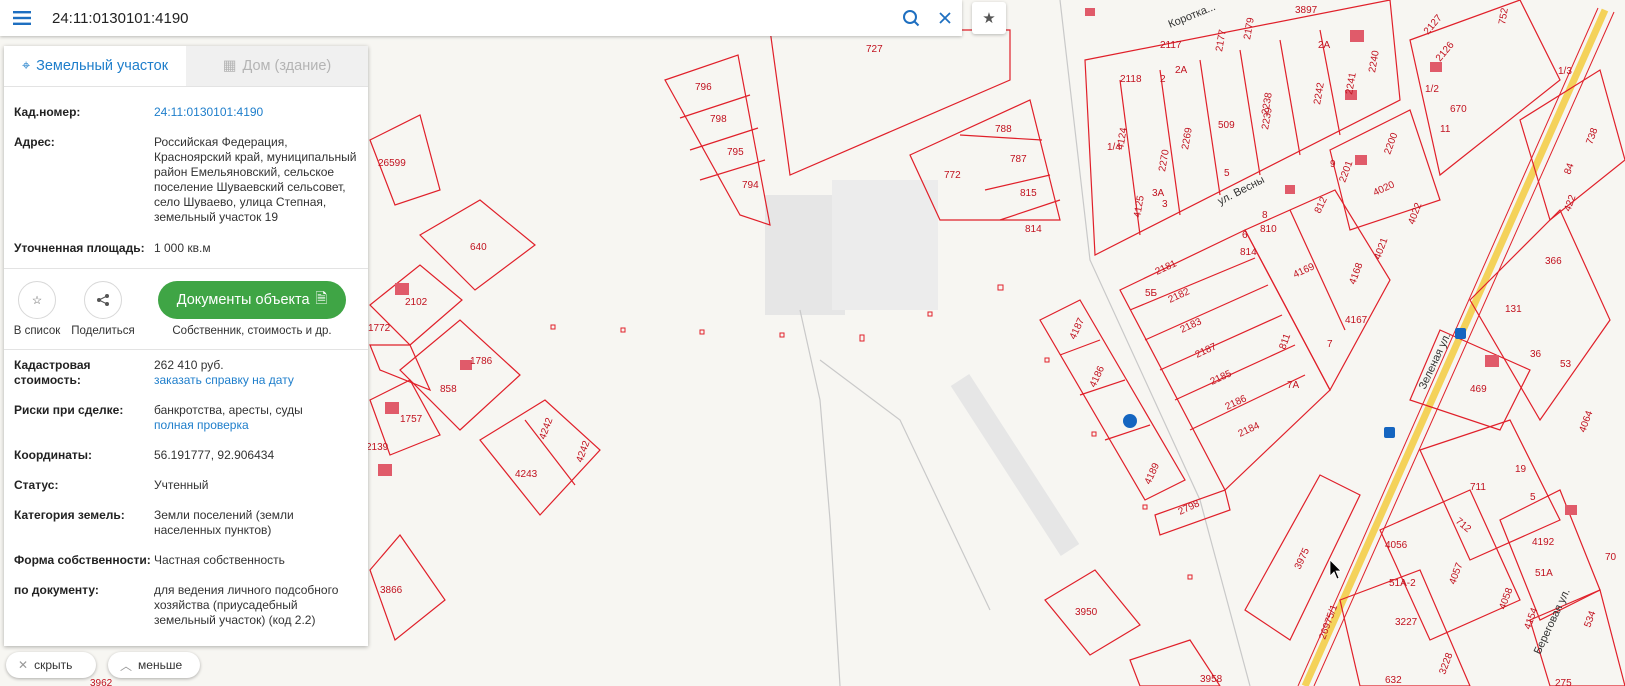 Image resolution: width=1625 pixels, height=686 pixels. Describe the element at coordinates (391, 590) in the screenshot. I see `svg-text: 3866` at that location.